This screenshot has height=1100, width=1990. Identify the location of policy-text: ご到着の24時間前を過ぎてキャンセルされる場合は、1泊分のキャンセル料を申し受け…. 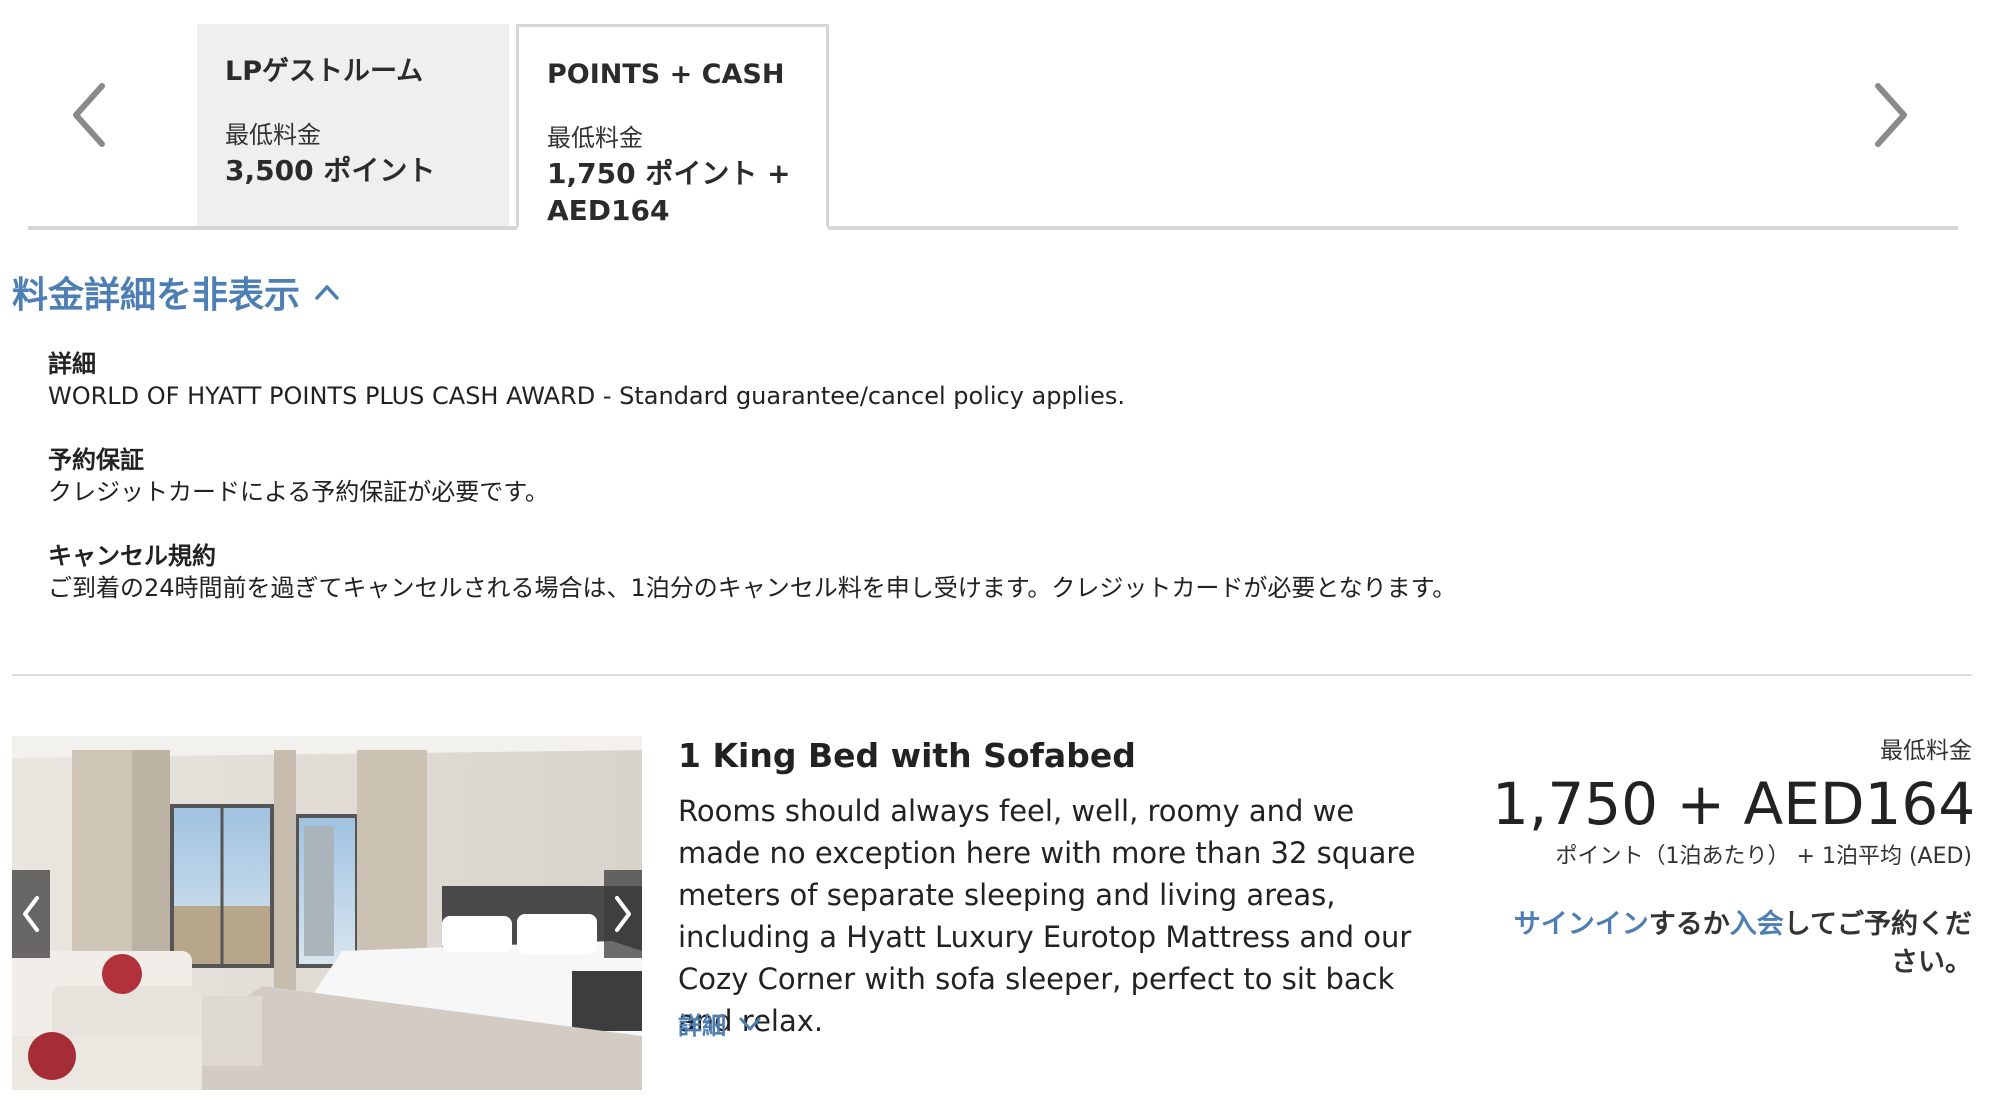
(752, 588).